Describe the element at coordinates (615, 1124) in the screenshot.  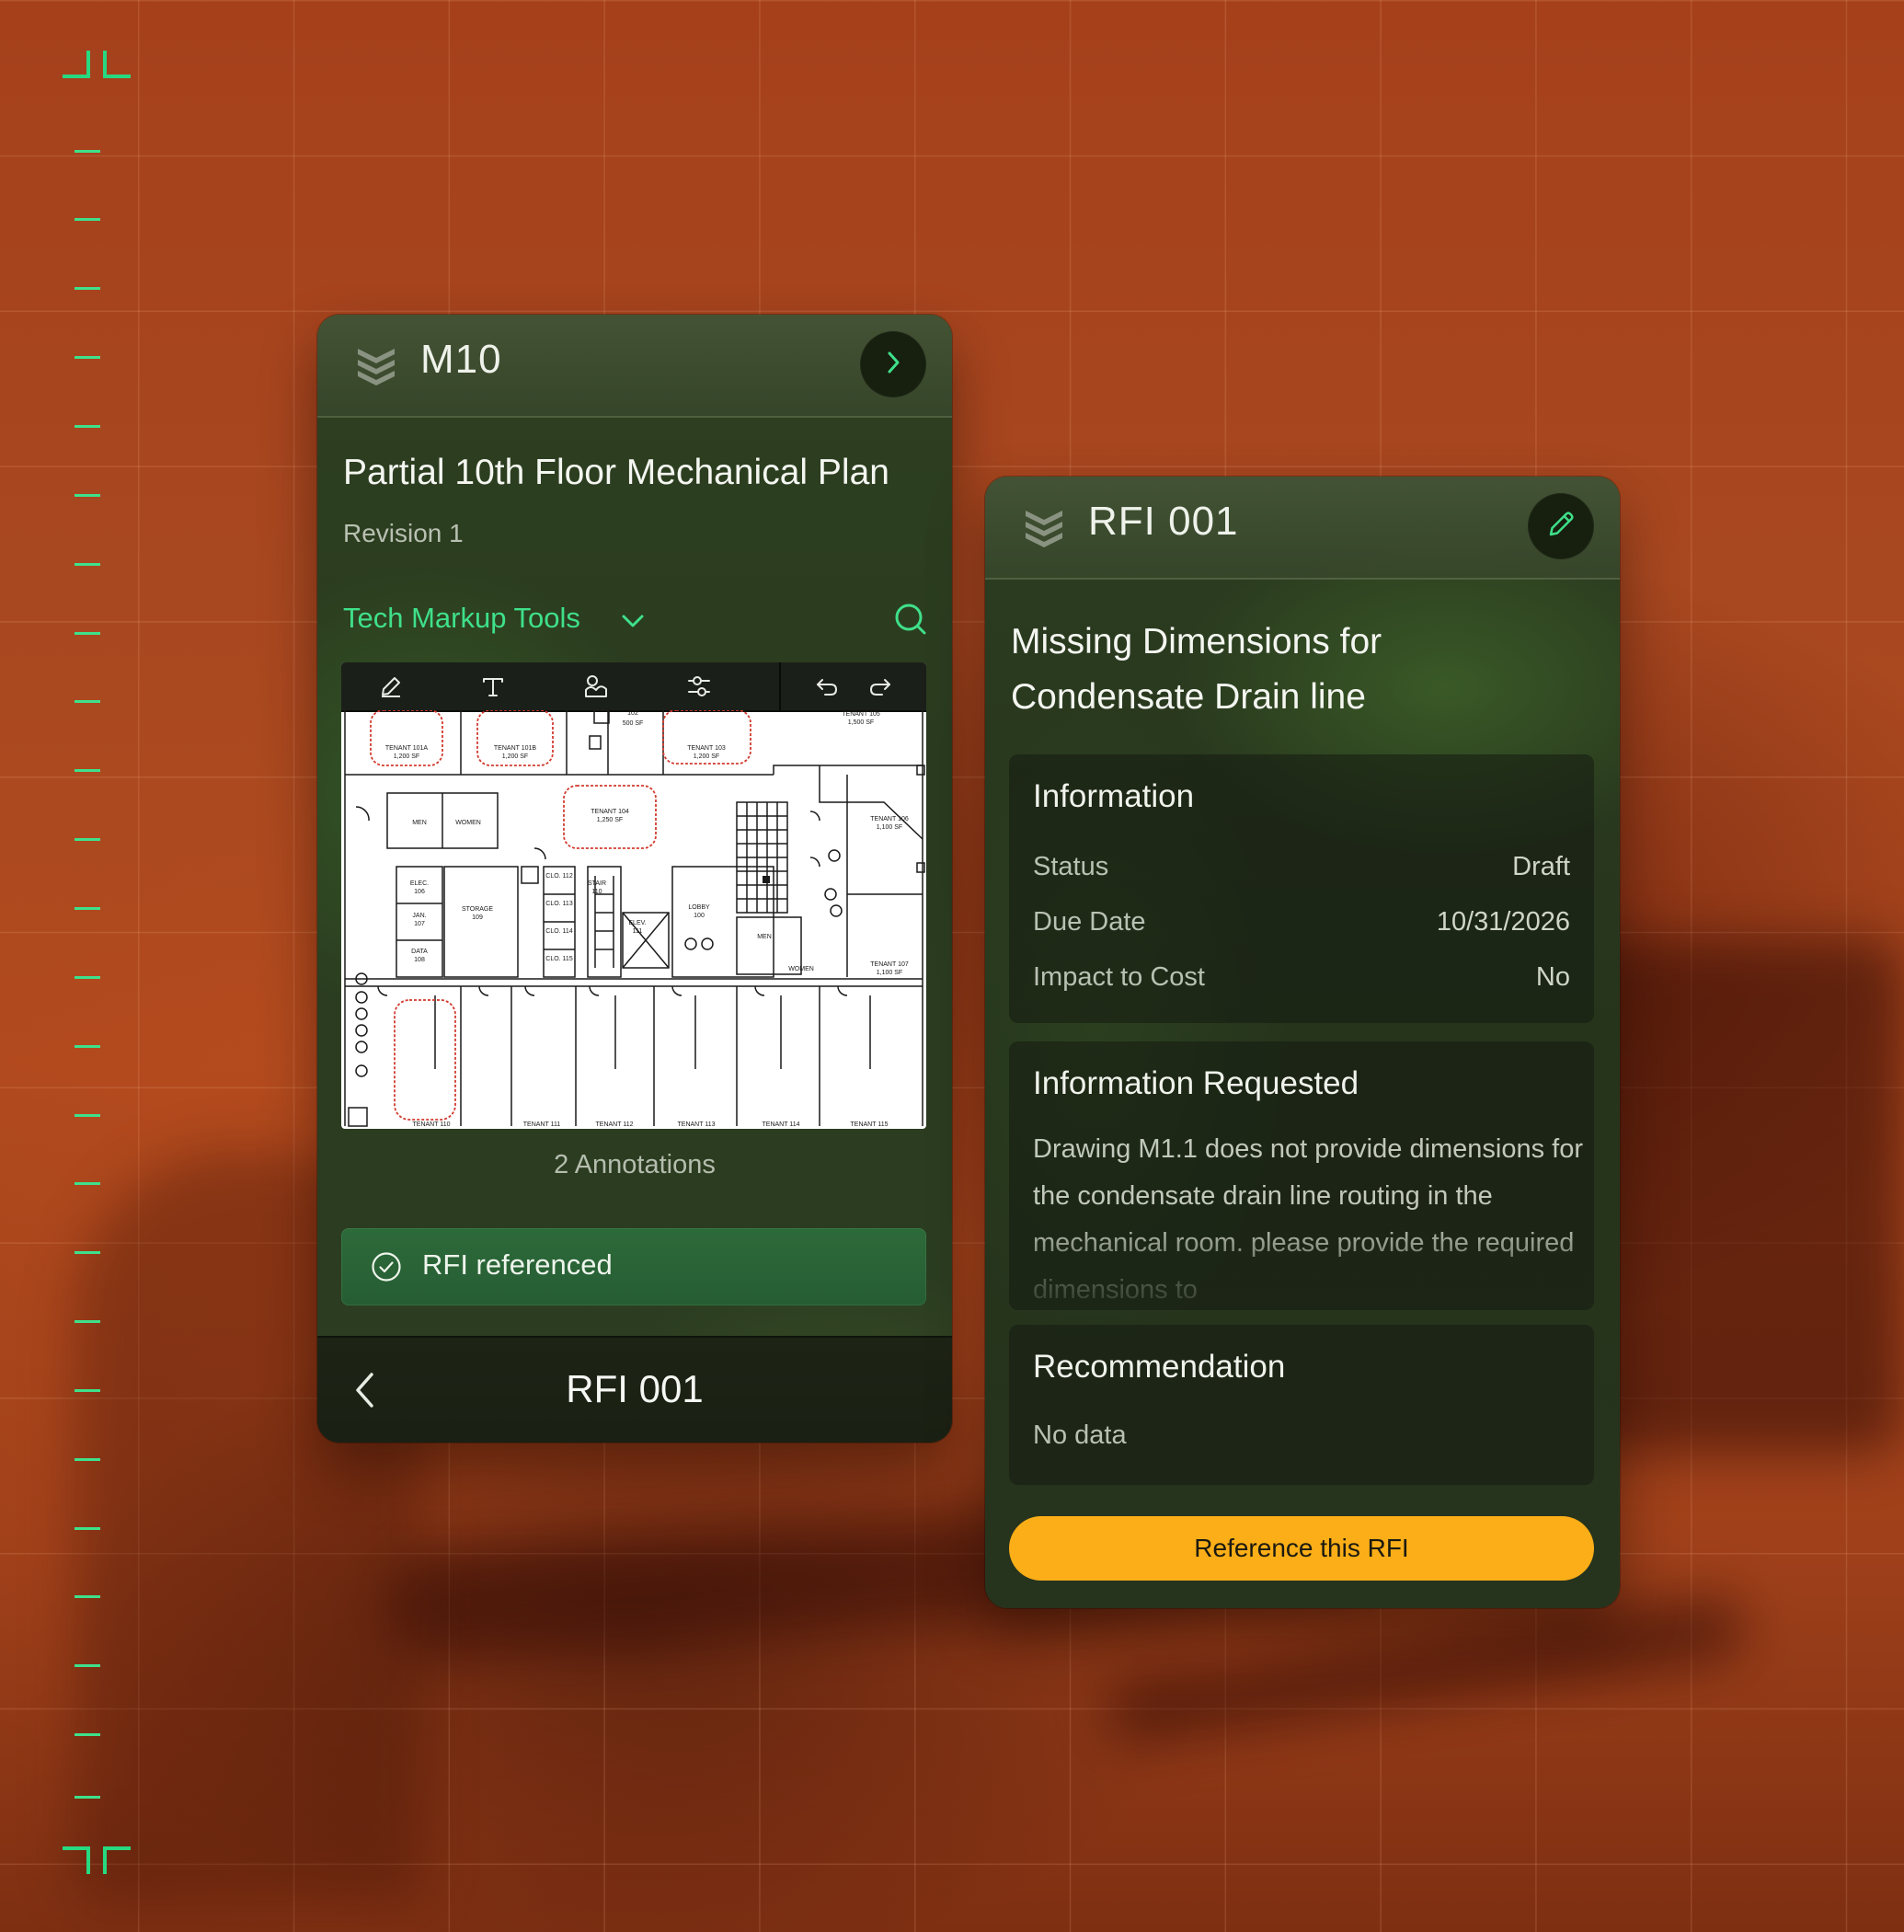
I see `plan-label: TENANT 112` at that location.